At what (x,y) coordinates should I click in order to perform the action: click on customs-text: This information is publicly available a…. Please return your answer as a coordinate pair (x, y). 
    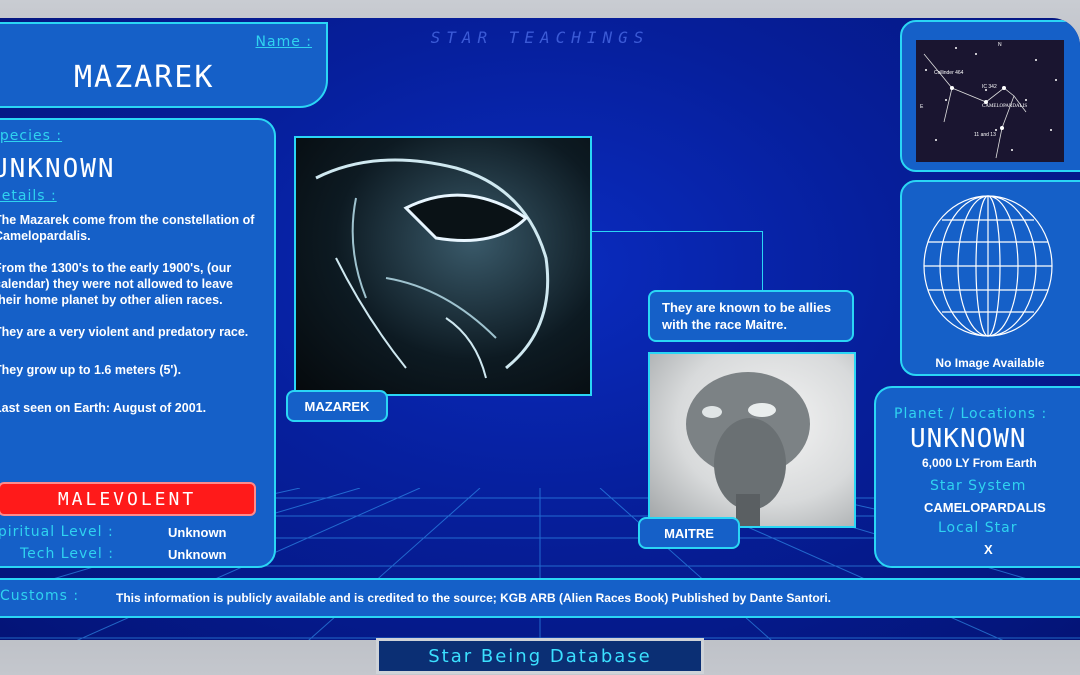
    Looking at the image, I should click on (474, 598).